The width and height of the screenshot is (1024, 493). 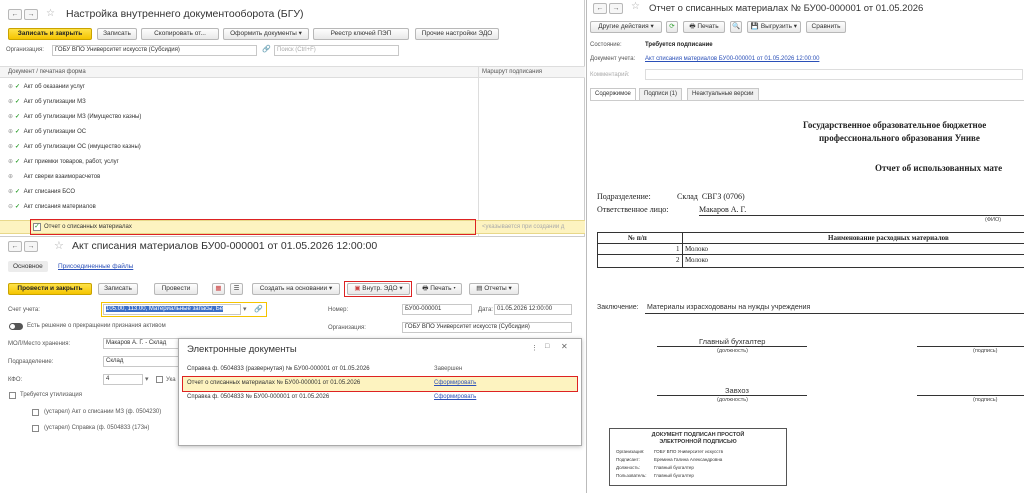 I want to click on date-field: 01.05.2026 12:00:00, so click(x=533, y=309).